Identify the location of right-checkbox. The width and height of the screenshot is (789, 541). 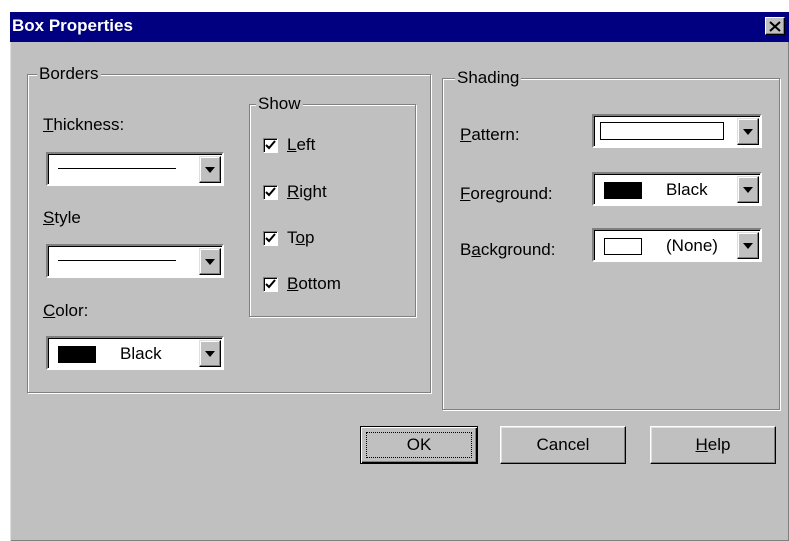
(270, 192).